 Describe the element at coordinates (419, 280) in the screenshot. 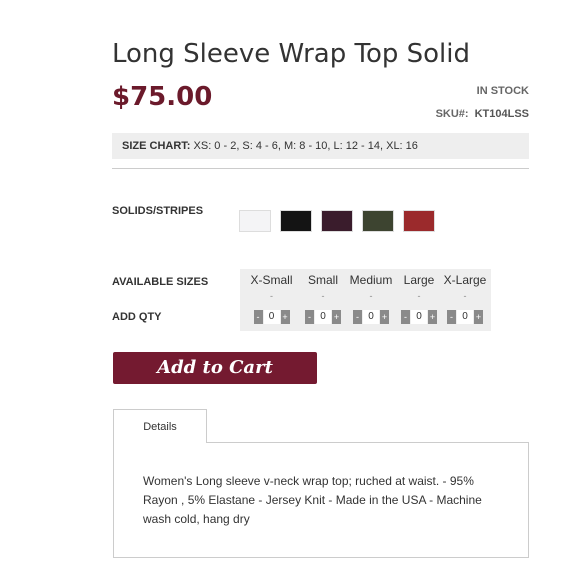

I see `size-label: Large` at that location.